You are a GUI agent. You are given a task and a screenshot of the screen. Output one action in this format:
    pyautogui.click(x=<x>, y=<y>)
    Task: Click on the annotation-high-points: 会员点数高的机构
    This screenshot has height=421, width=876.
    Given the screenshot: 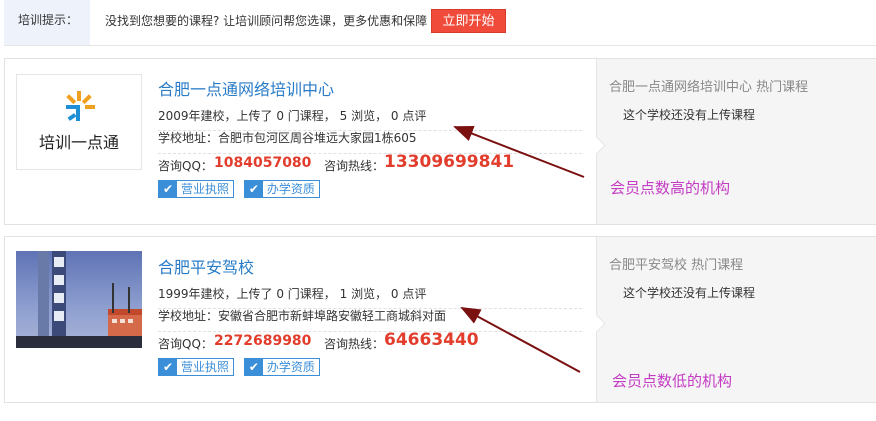 What is the action you would take?
    pyautogui.click(x=670, y=188)
    